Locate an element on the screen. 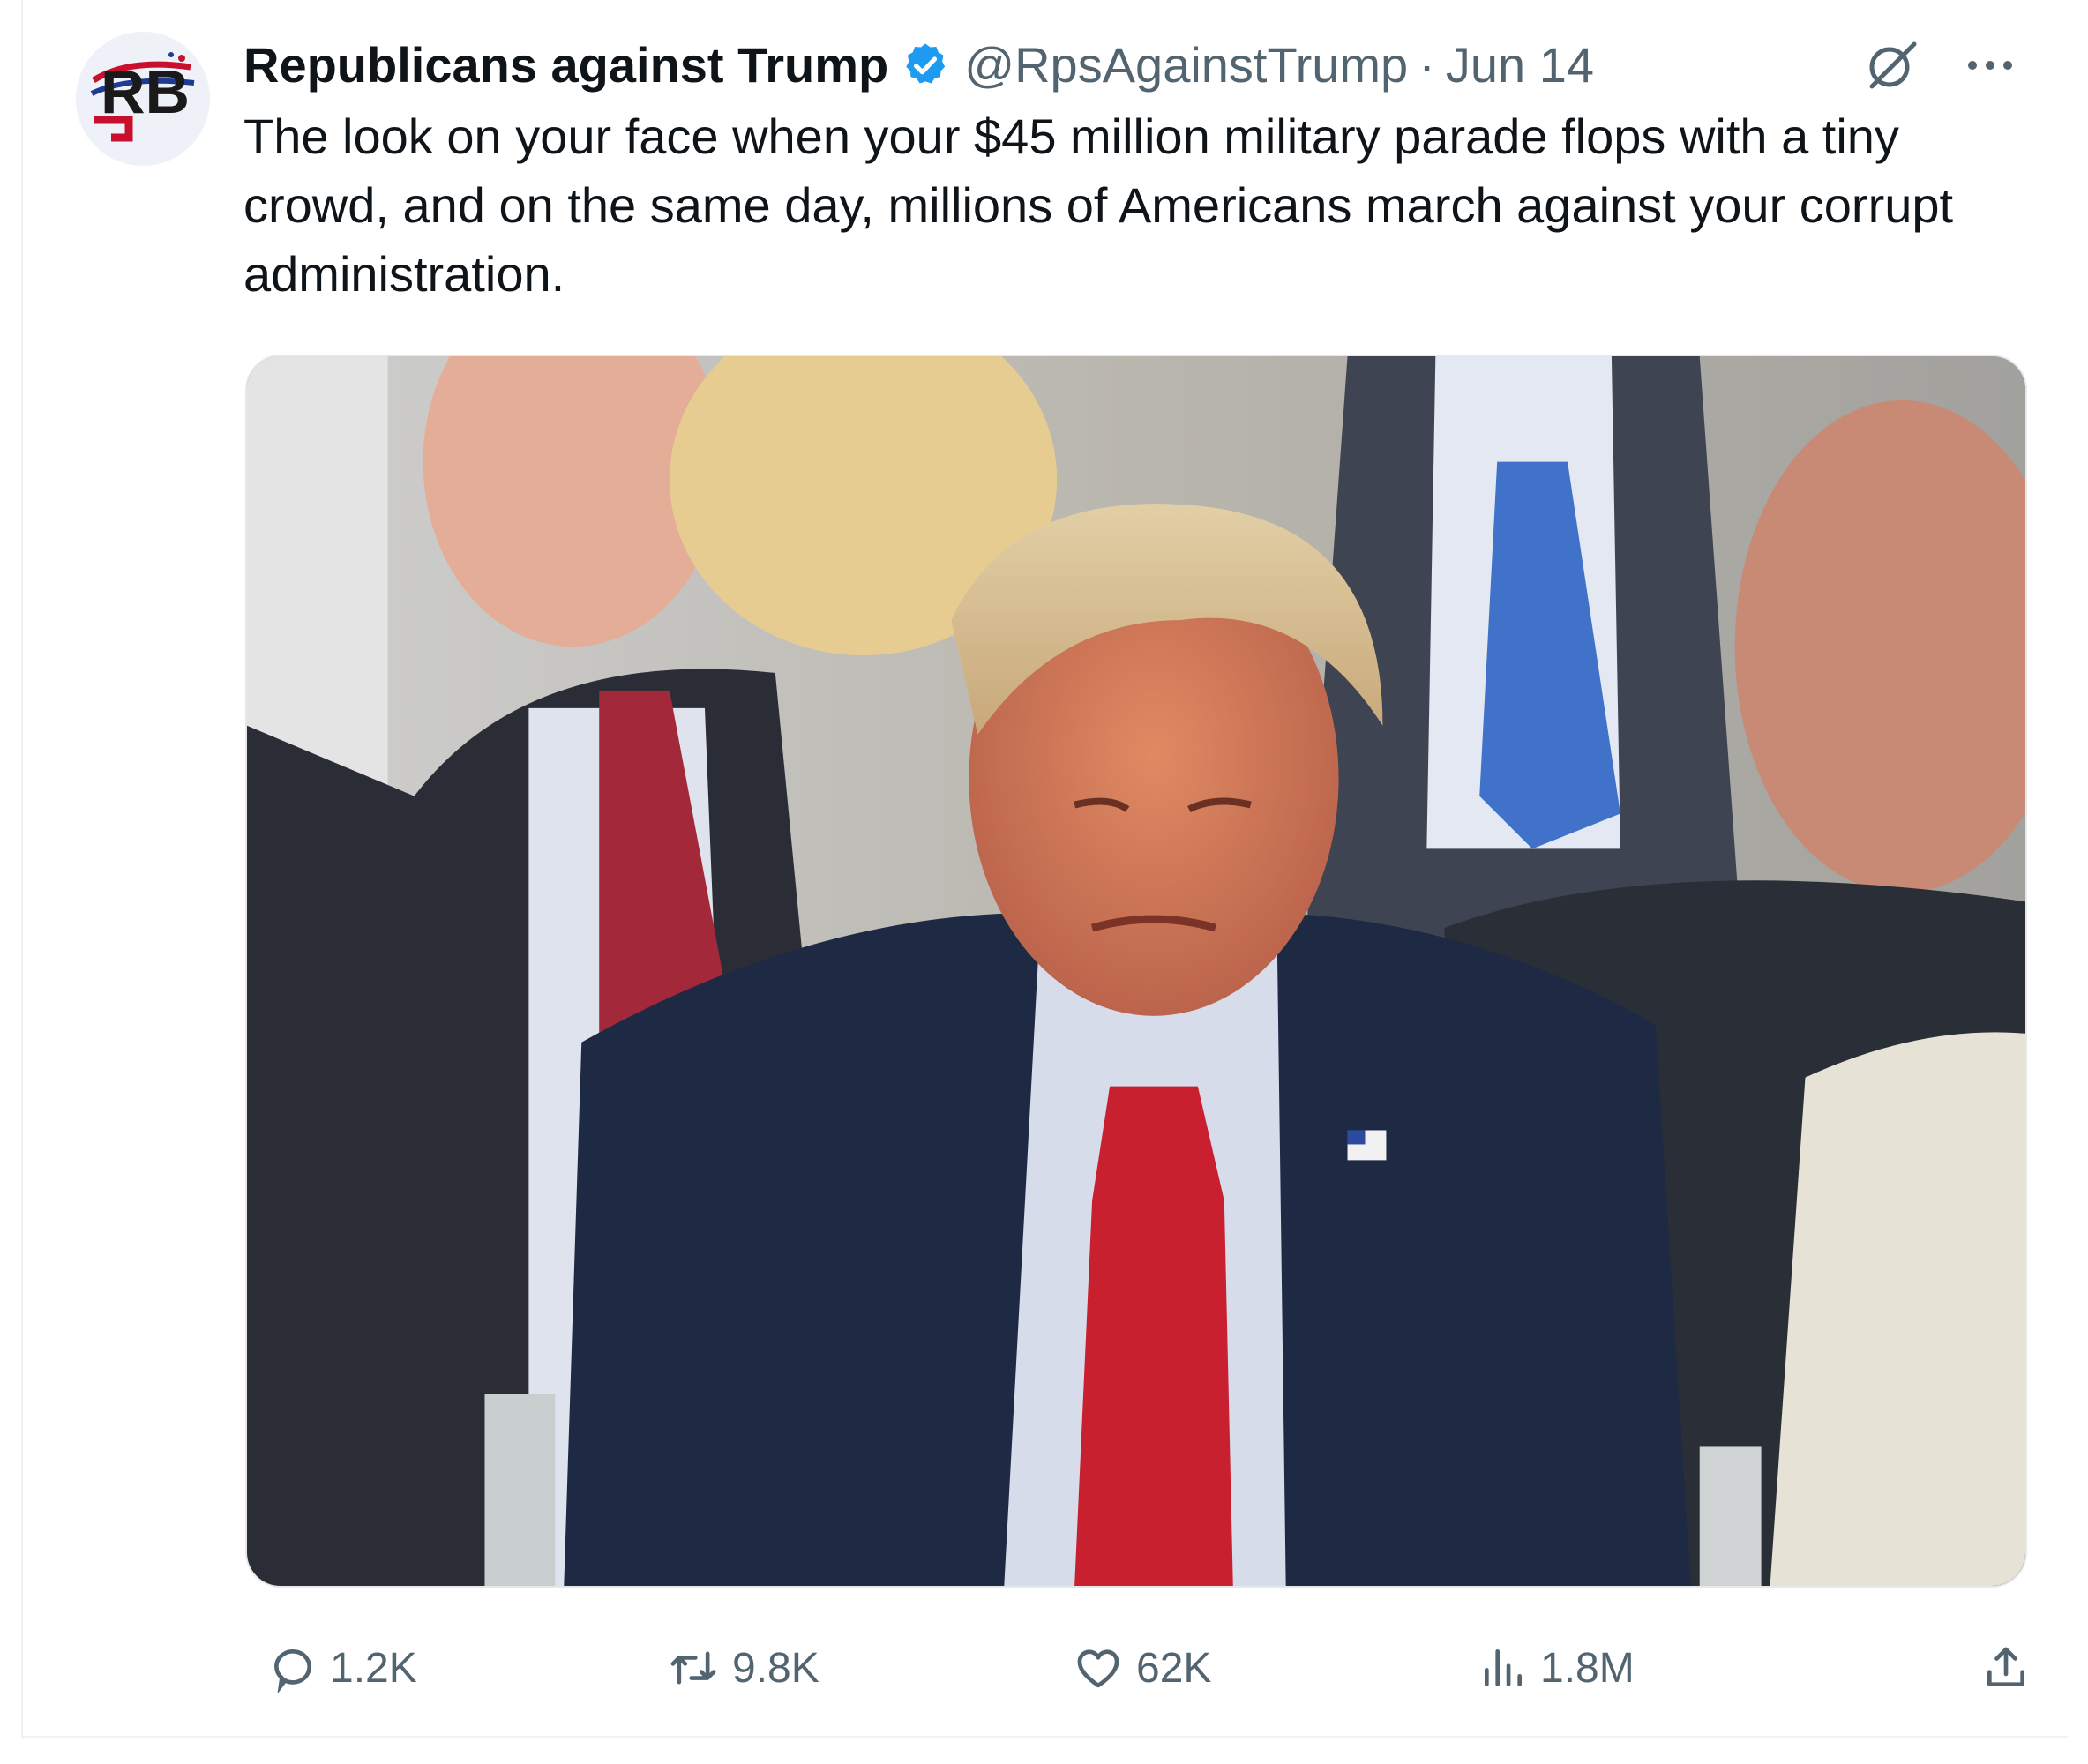  retweet-icon is located at coordinates (693, 1668).